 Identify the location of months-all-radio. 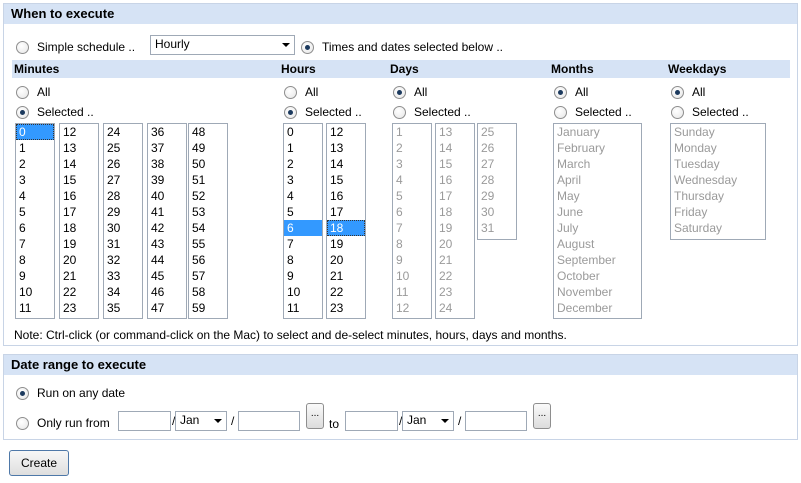
(560, 92).